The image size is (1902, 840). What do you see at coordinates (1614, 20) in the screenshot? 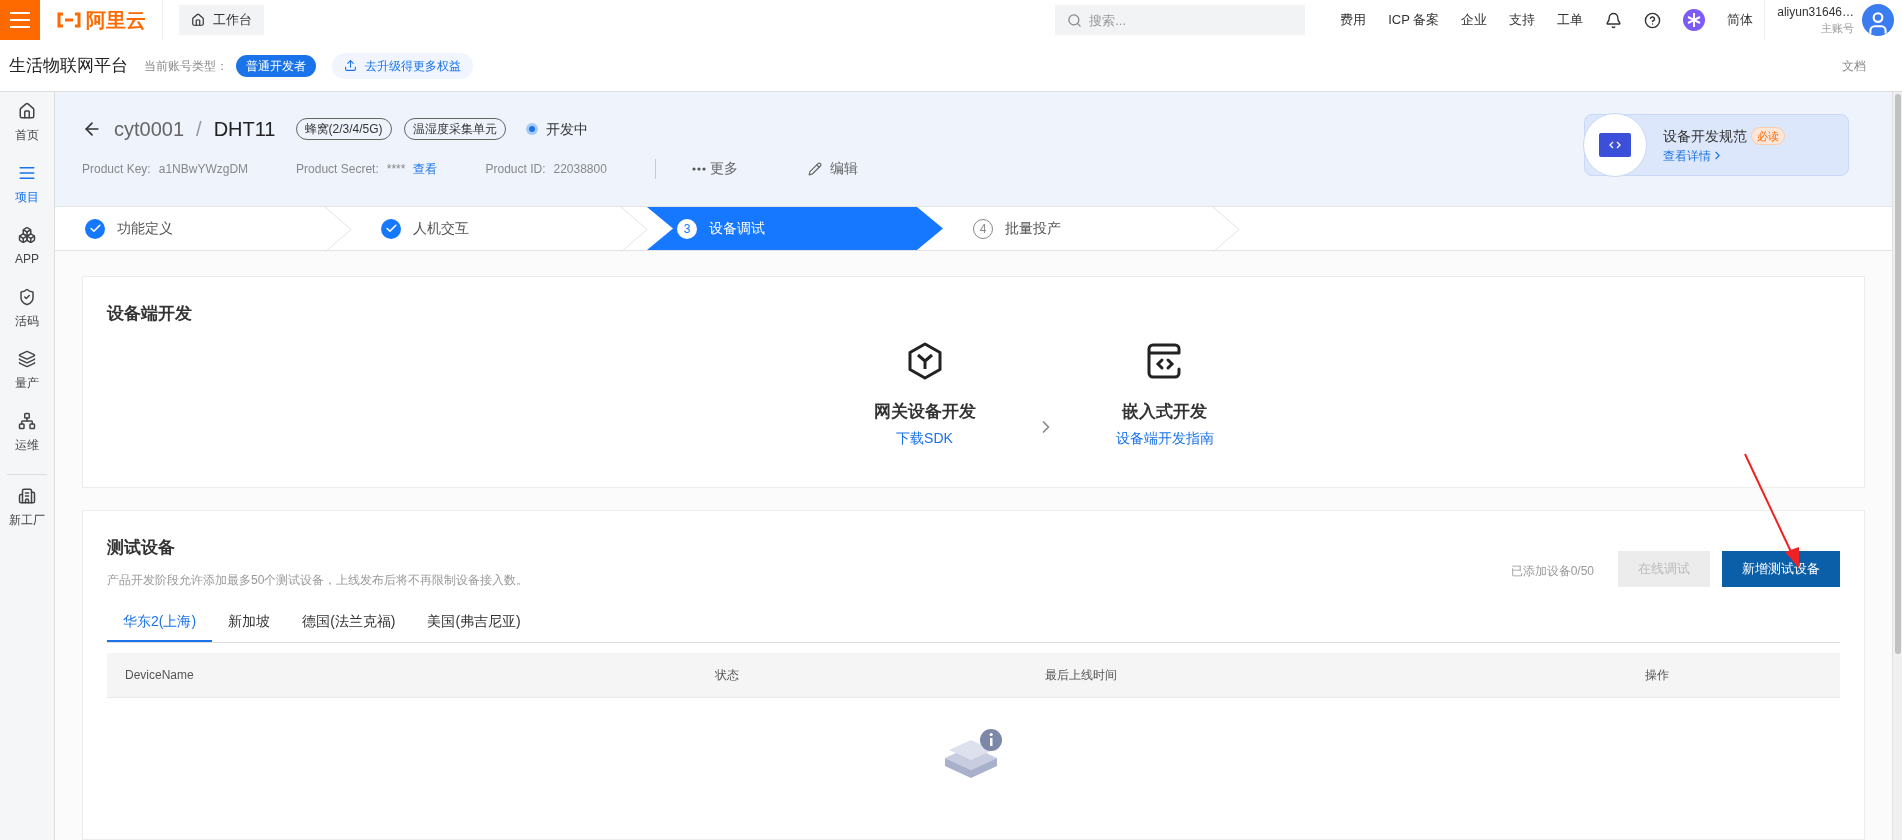
I see `notification-icon` at bounding box center [1614, 20].